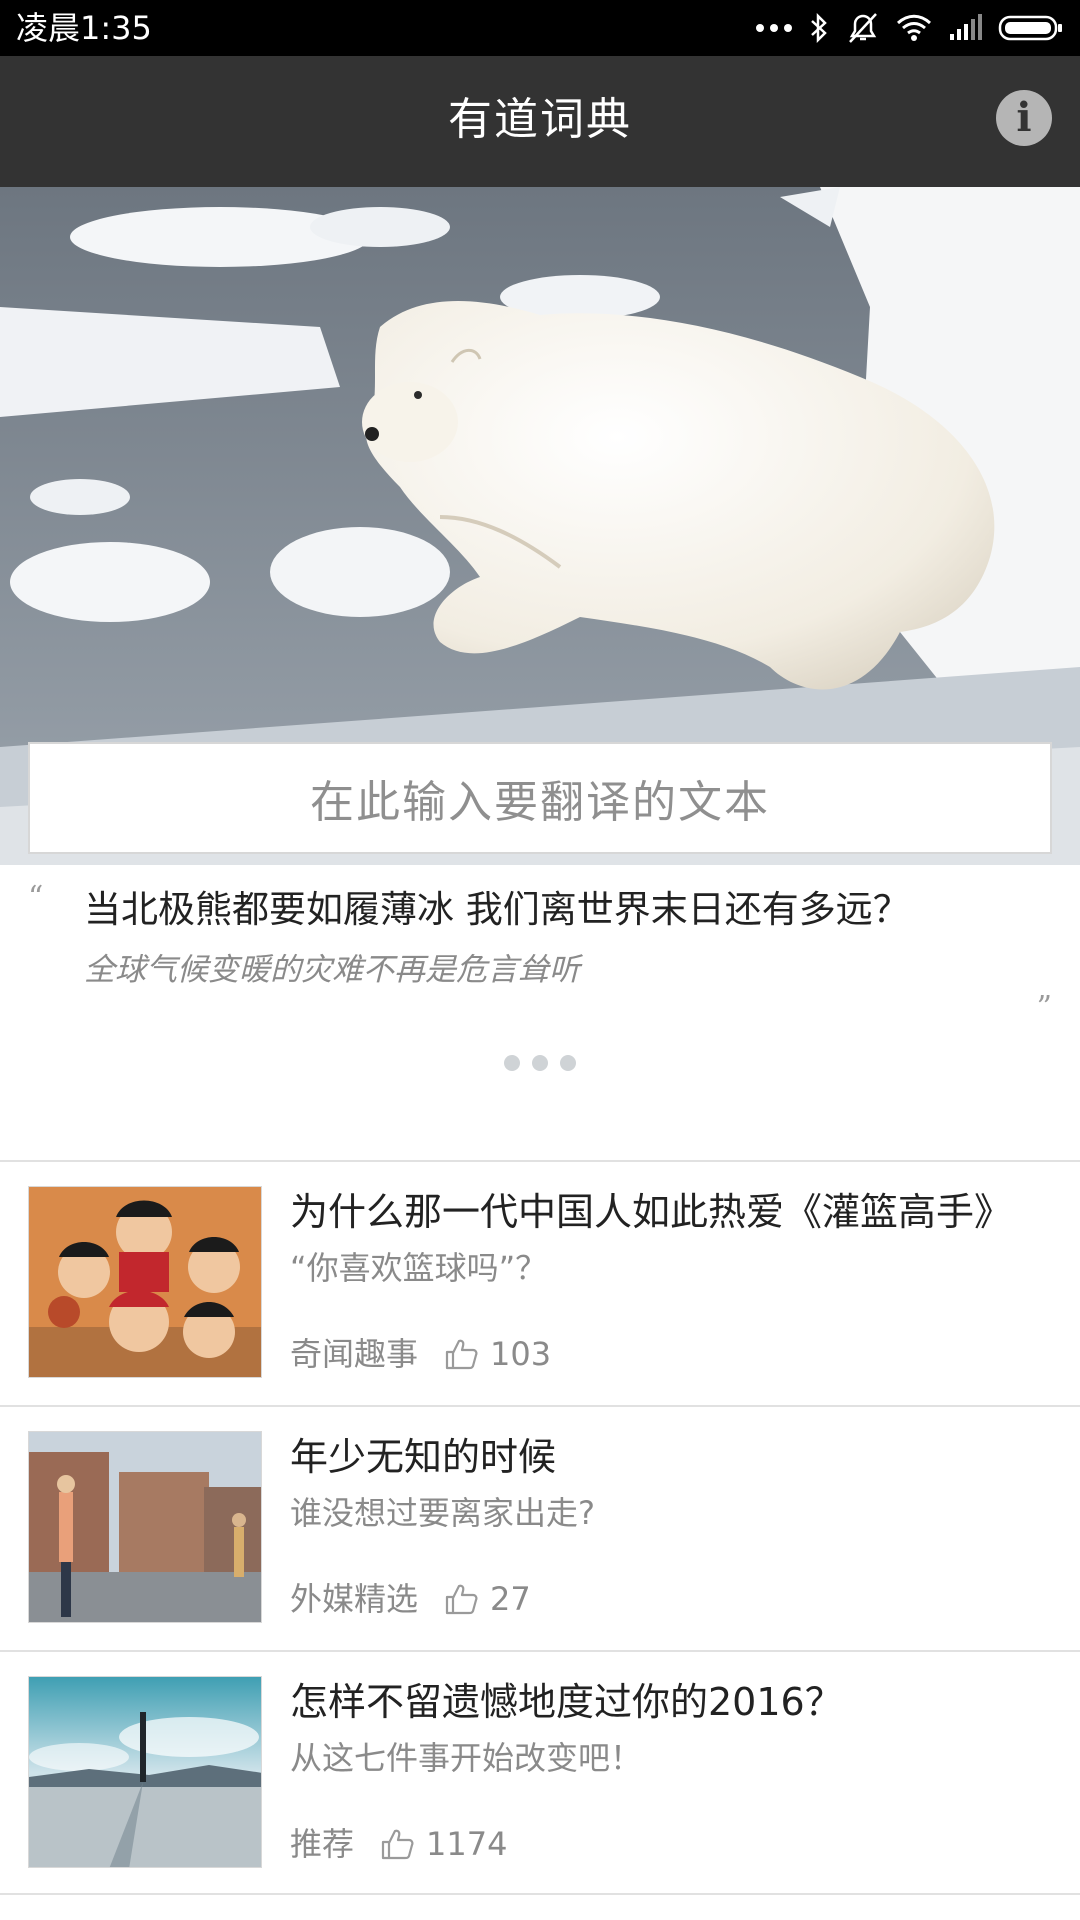  What do you see at coordinates (420, 1354) in the screenshot?
I see `feed-item-meta: 奇闻趣事 103` at bounding box center [420, 1354].